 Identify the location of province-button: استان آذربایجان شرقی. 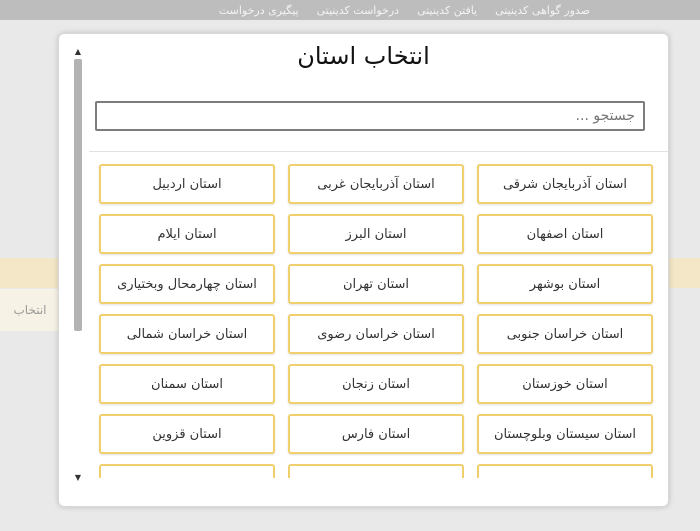
(565, 184).